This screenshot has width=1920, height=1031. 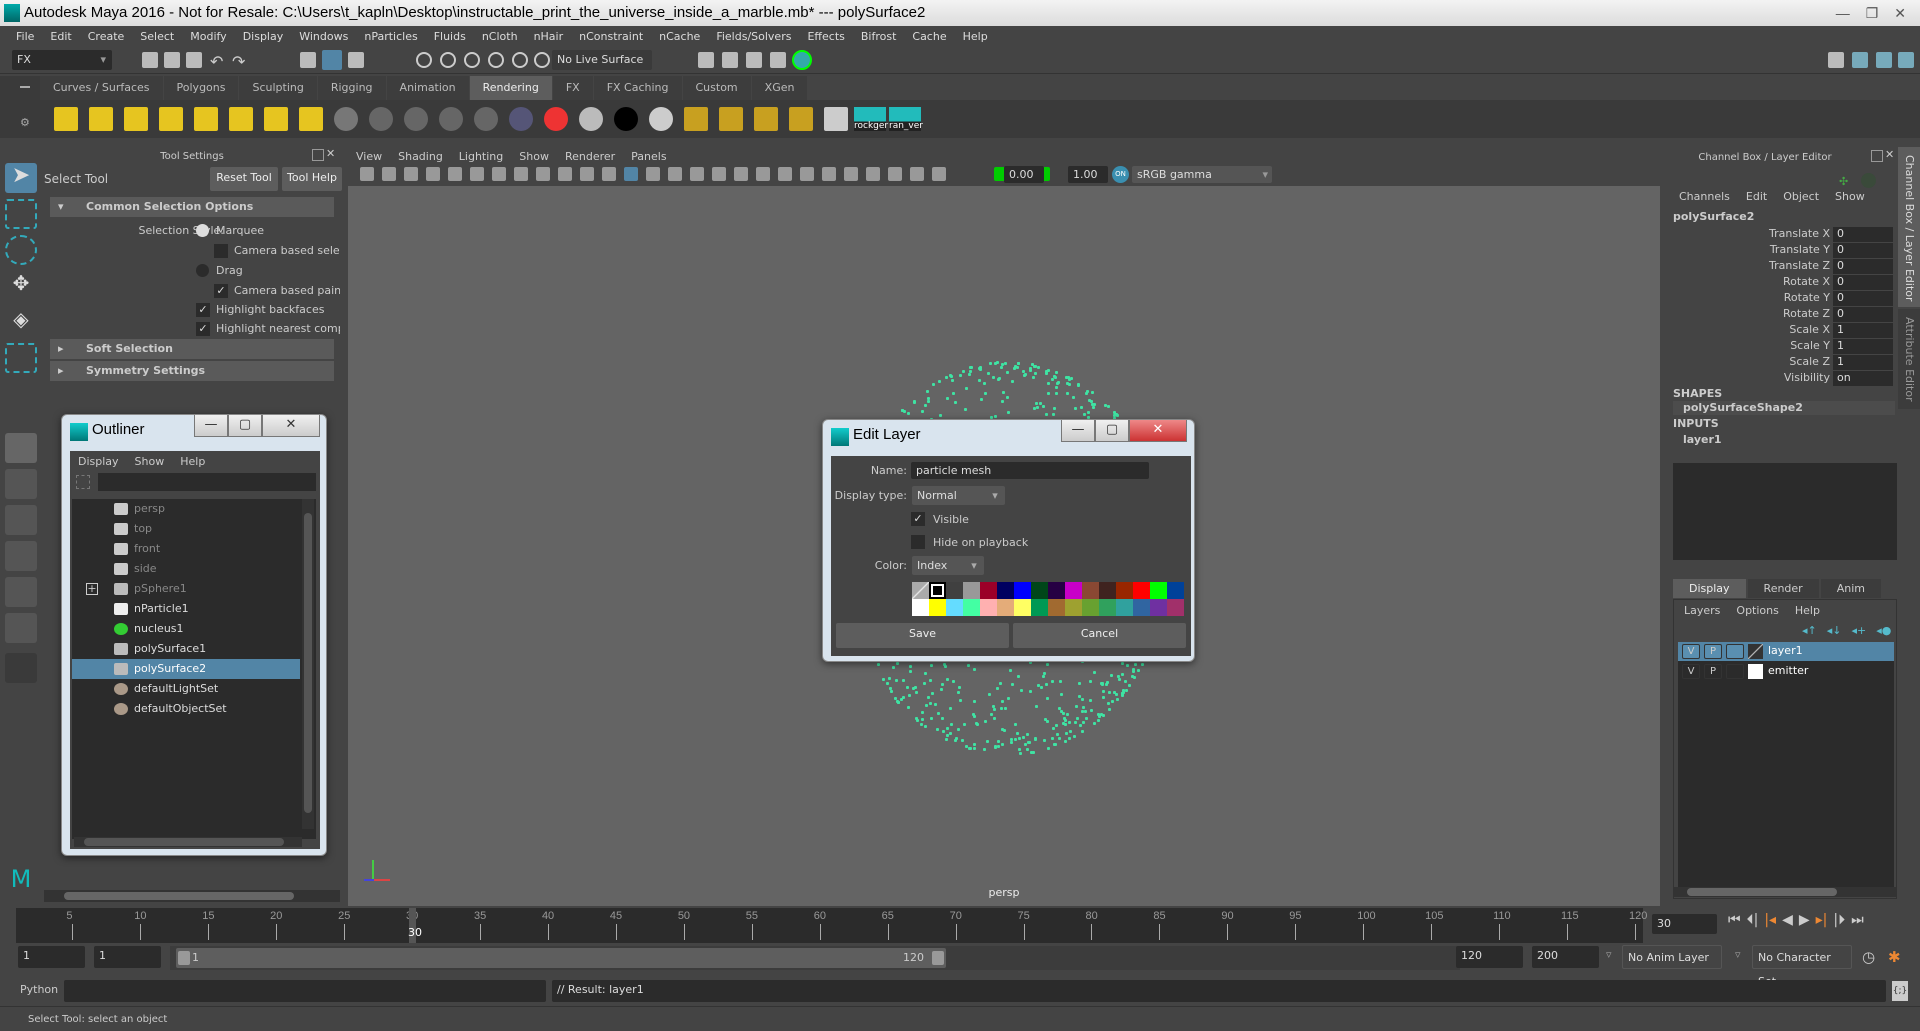 What do you see at coordinates (1785, 892) in the screenshot?
I see `layer-scrollbar` at bounding box center [1785, 892].